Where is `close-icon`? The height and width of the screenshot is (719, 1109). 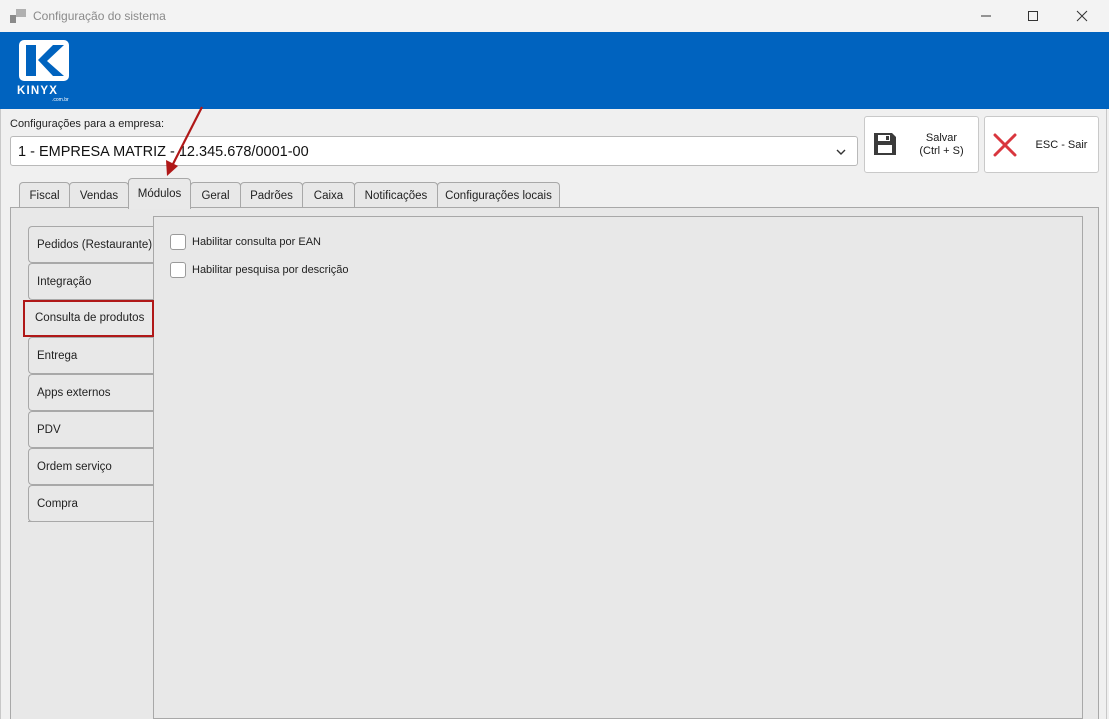 close-icon is located at coordinates (1082, 16).